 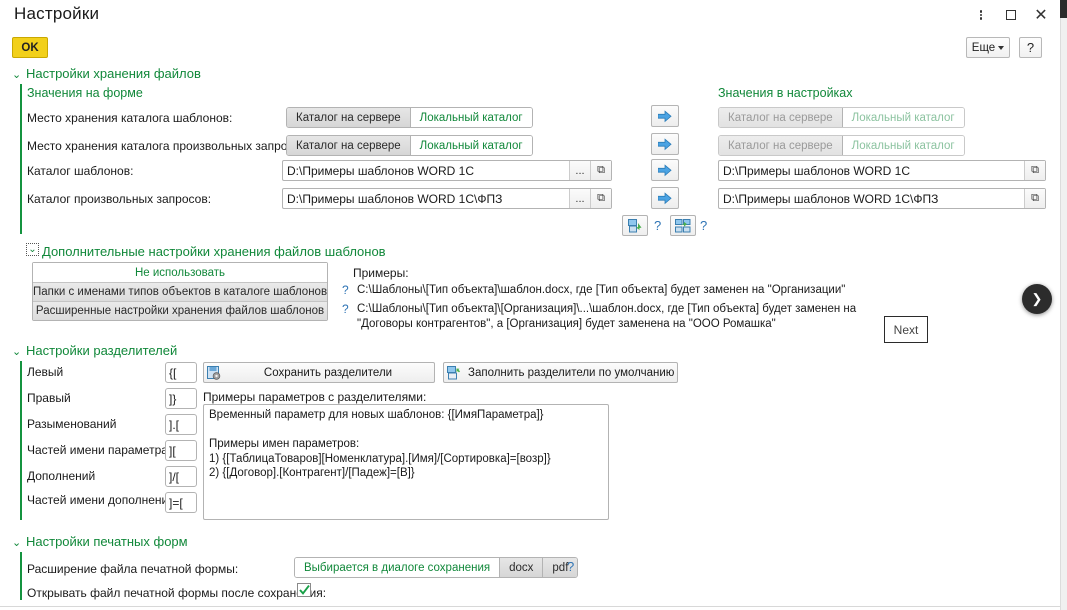 I want to click on settings-templates-catalog-value: D:\Примеры шаблонов WORD 1C, so click(x=871, y=171).